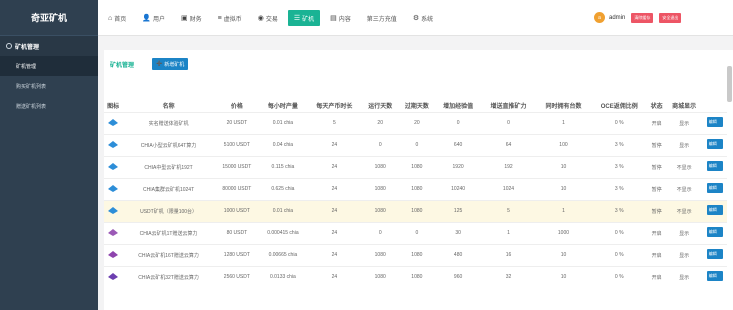 This screenshot has height=310, width=733. What do you see at coordinates (219, 18) in the screenshot?
I see `database-icon: ≡` at bounding box center [219, 18].